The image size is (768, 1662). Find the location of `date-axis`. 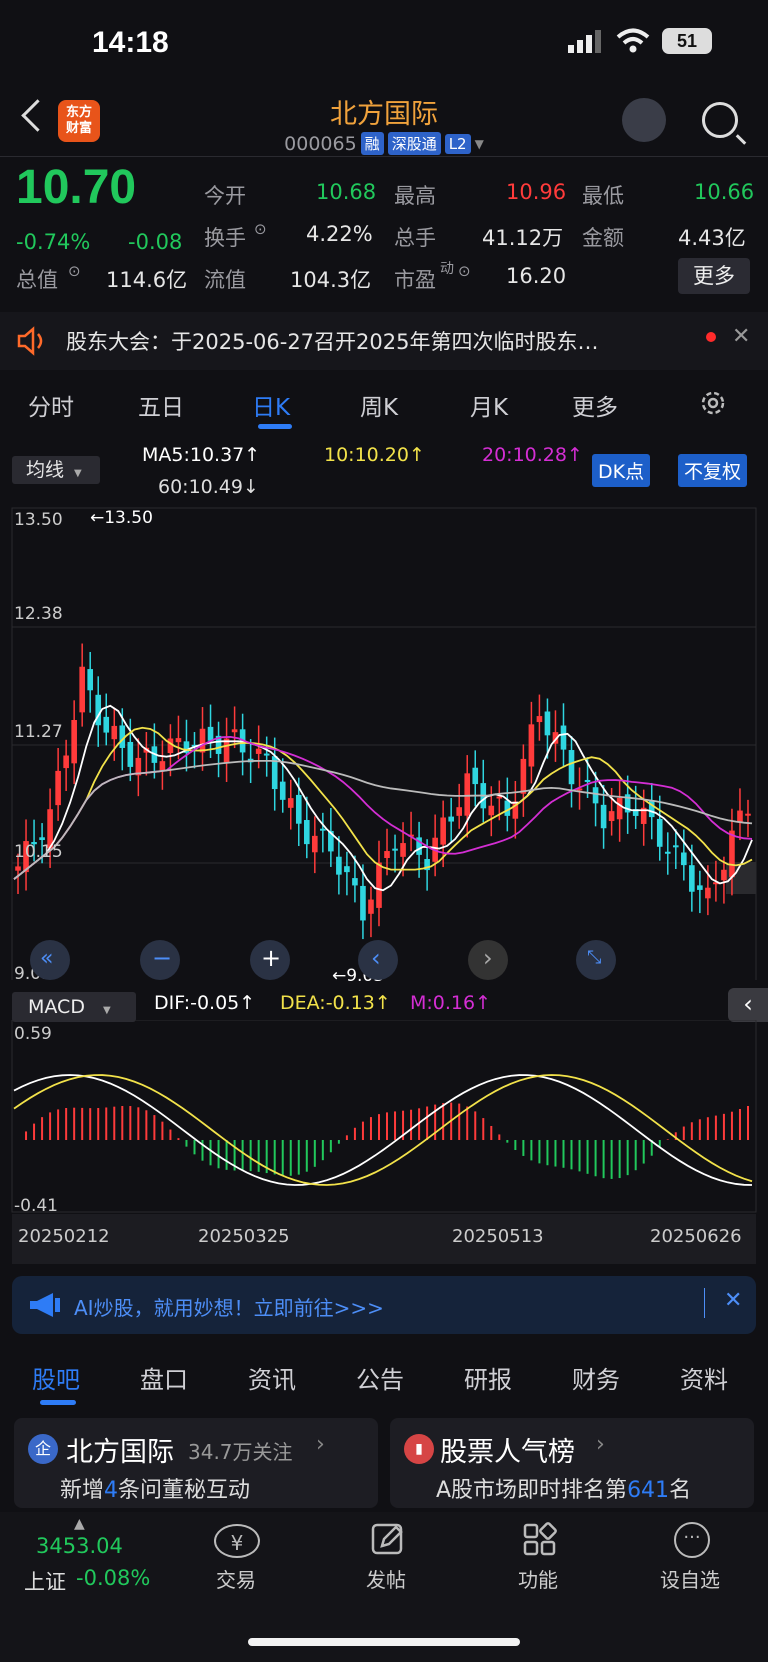

date-axis is located at coordinates (384, 1239).